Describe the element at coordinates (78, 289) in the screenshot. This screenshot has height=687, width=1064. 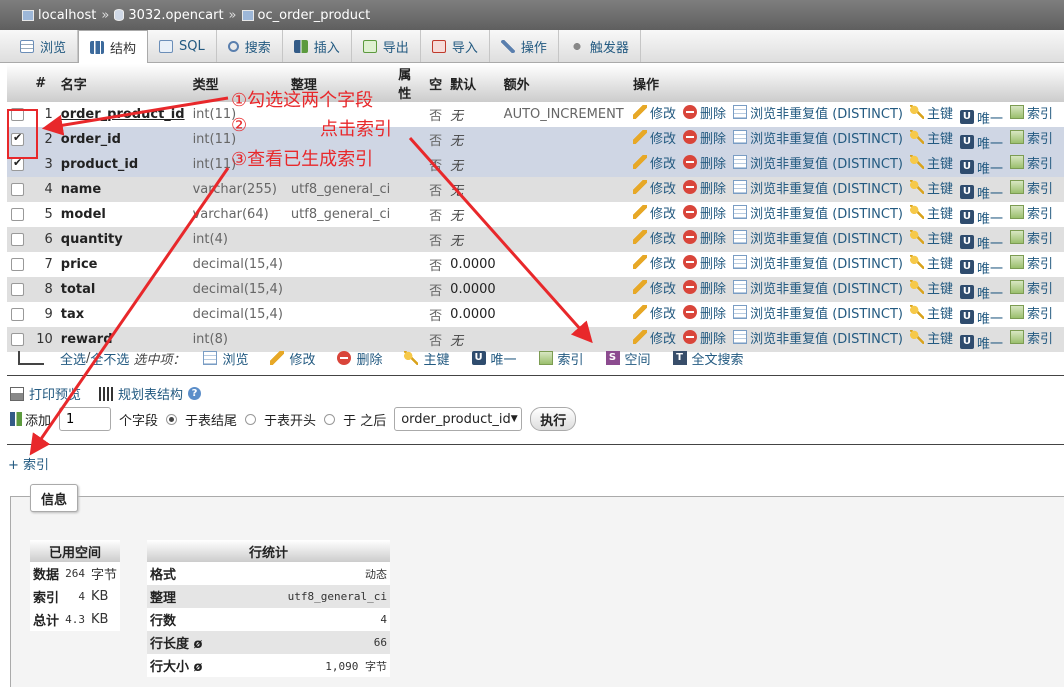
I see `field-name: total` at that location.